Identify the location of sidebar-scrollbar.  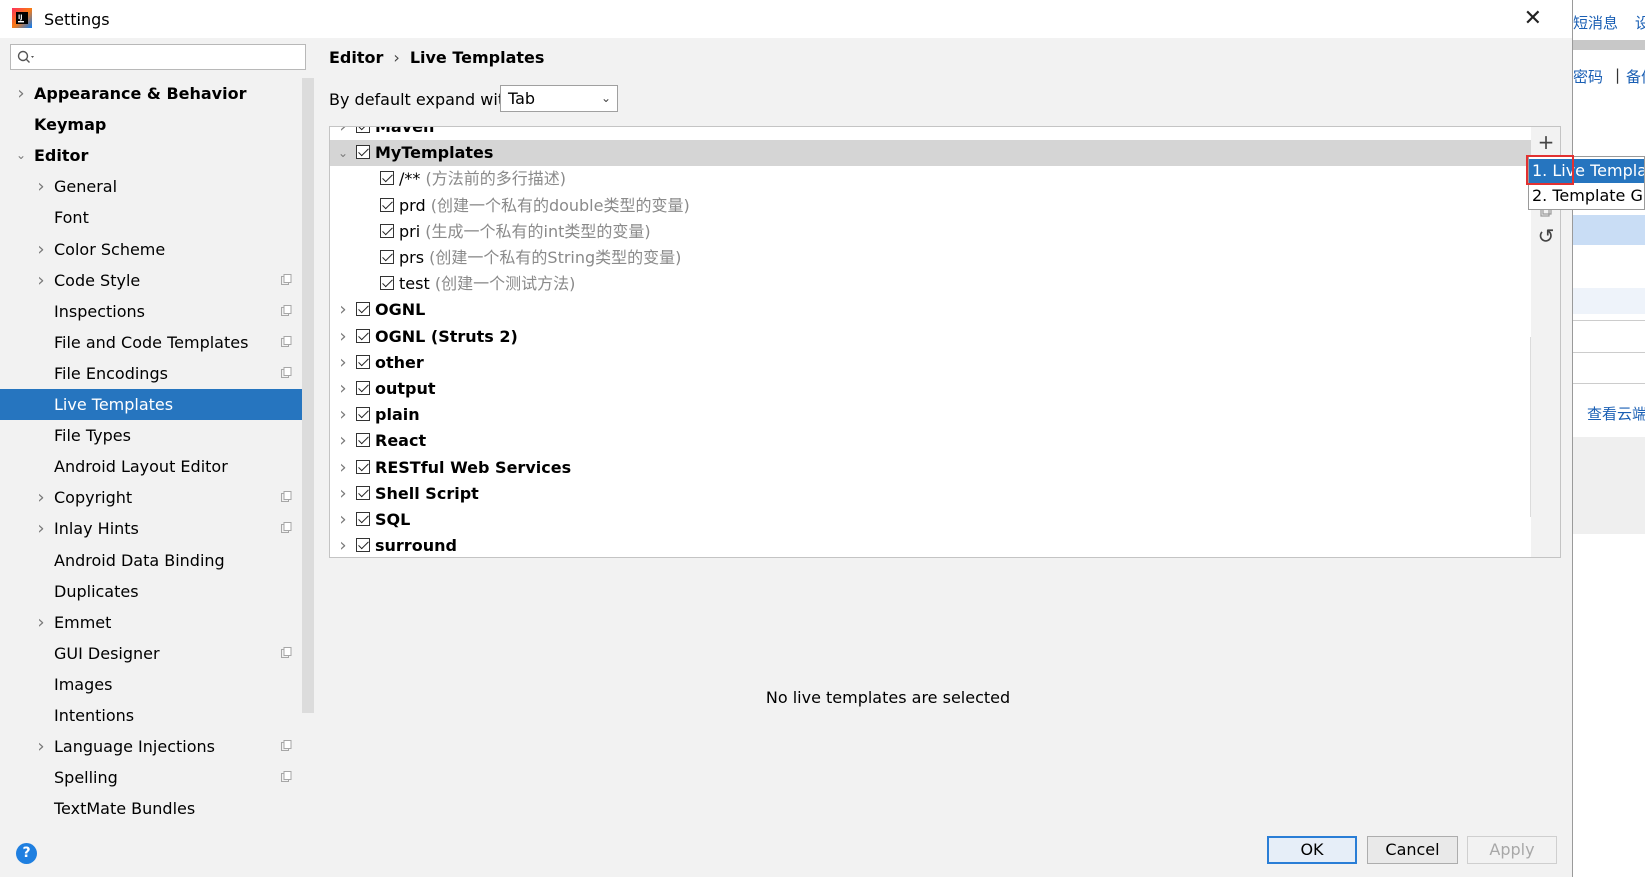
(308, 395).